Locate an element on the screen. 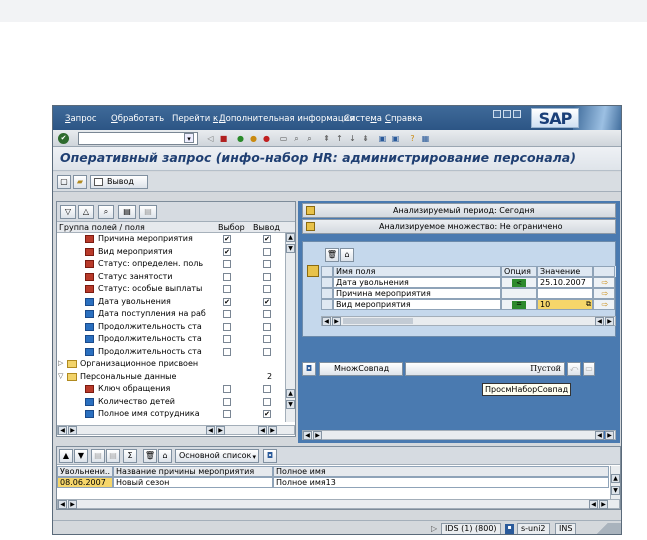 The width and height of the screenshot is (647, 540). resize-grip is located at coordinates (602, 528).